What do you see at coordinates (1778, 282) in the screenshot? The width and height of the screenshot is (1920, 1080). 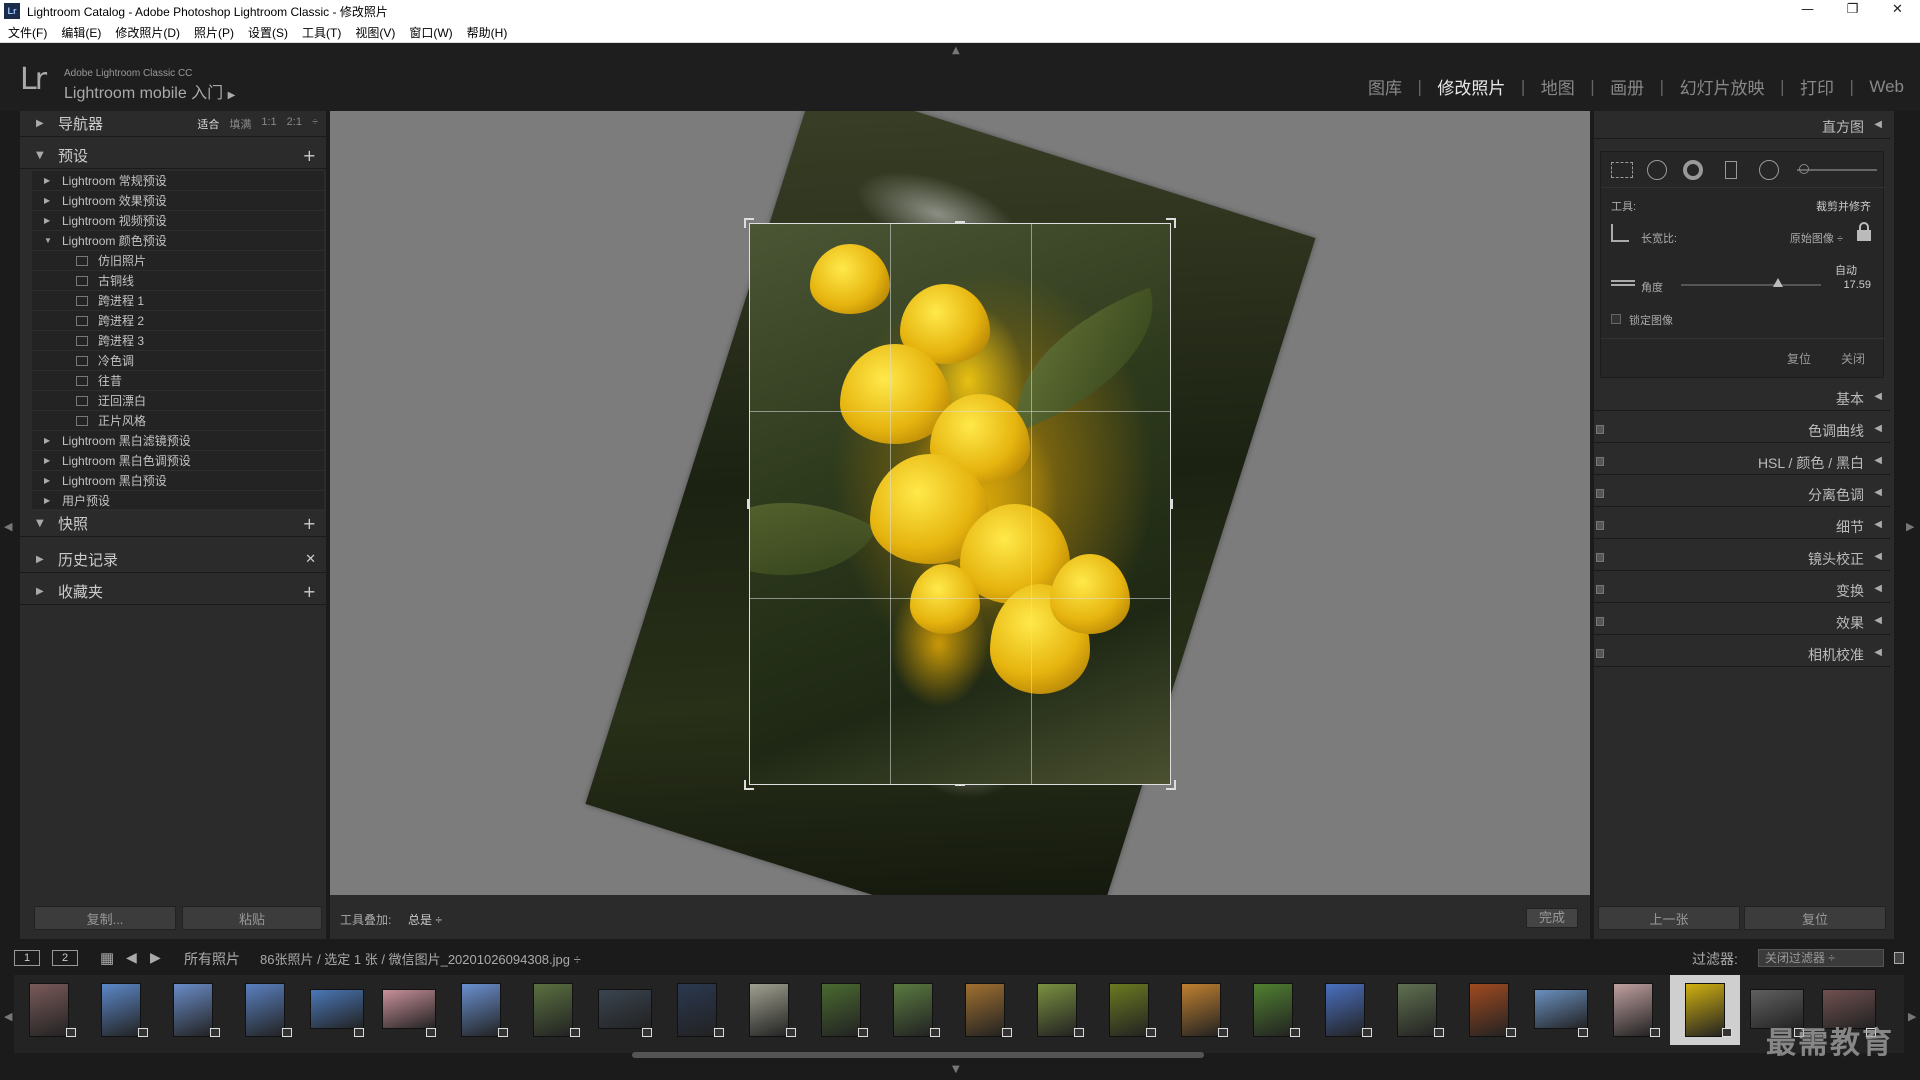 I see `angle-slider-thumb` at bounding box center [1778, 282].